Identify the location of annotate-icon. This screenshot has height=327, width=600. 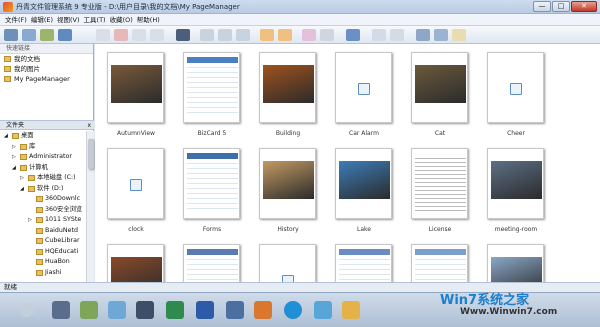
(309, 35).